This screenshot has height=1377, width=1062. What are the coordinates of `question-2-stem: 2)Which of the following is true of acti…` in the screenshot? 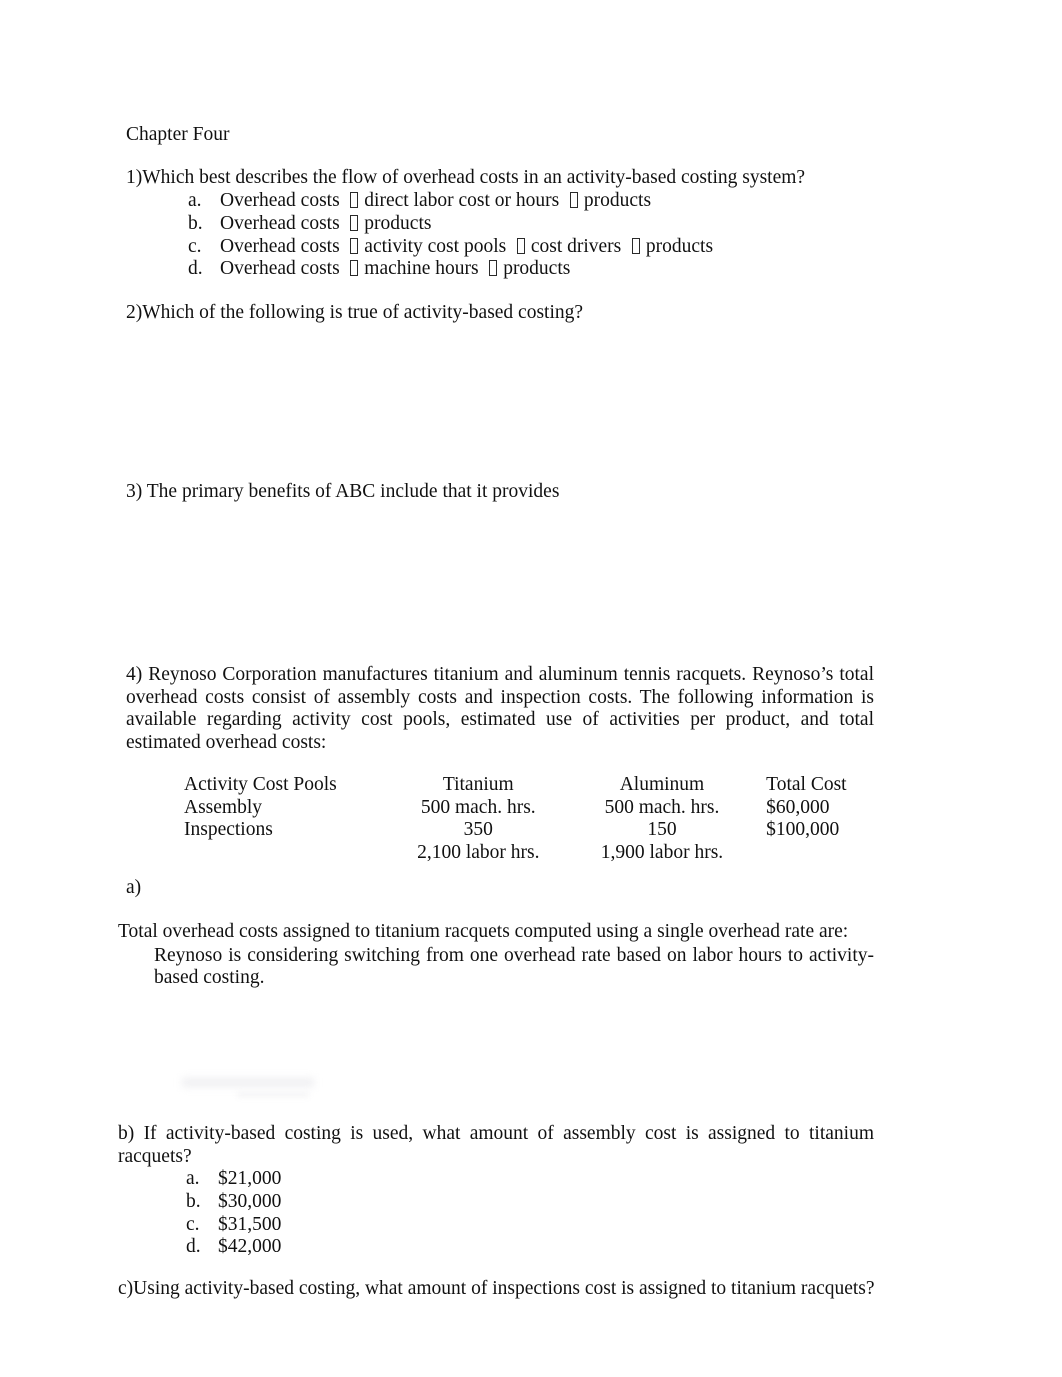 It's located at (355, 312).